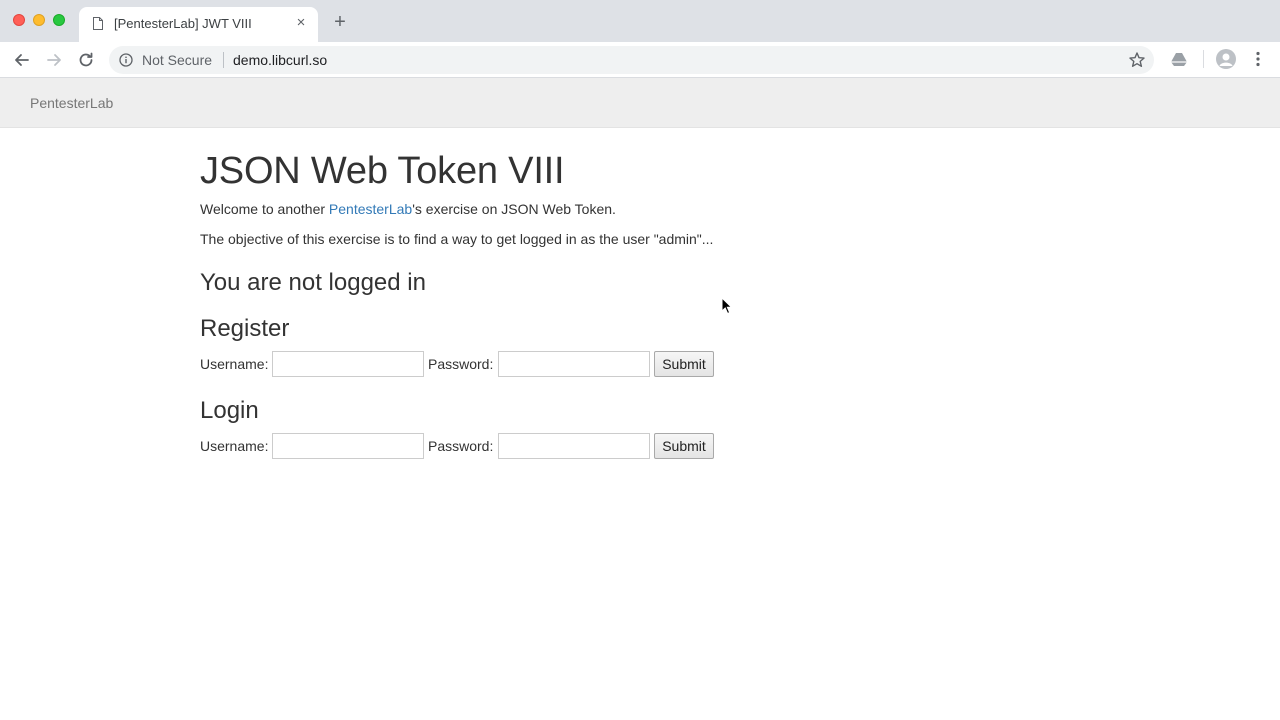 This screenshot has height=720, width=1280. I want to click on window-maximize-button, so click(59, 20).